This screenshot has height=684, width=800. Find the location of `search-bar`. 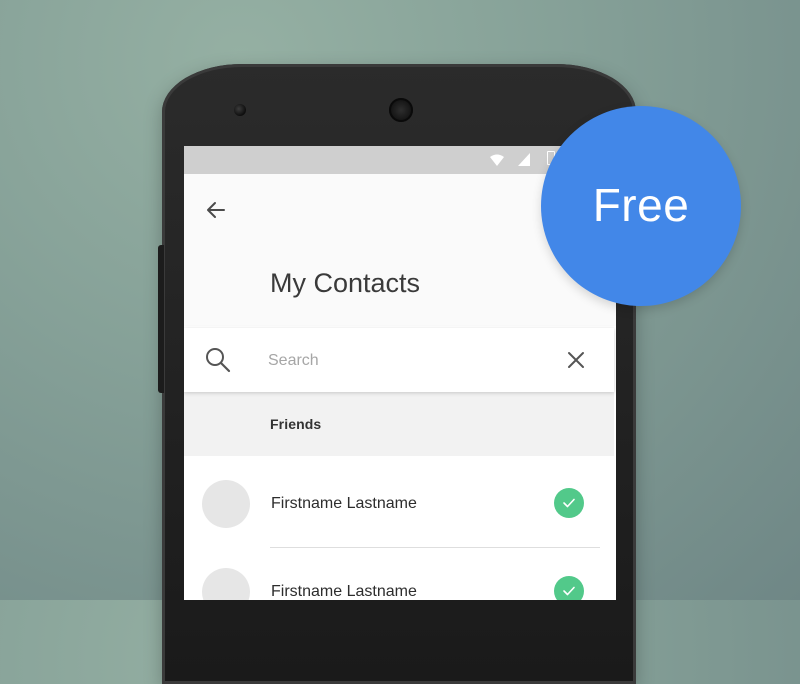

search-bar is located at coordinates (399, 360).